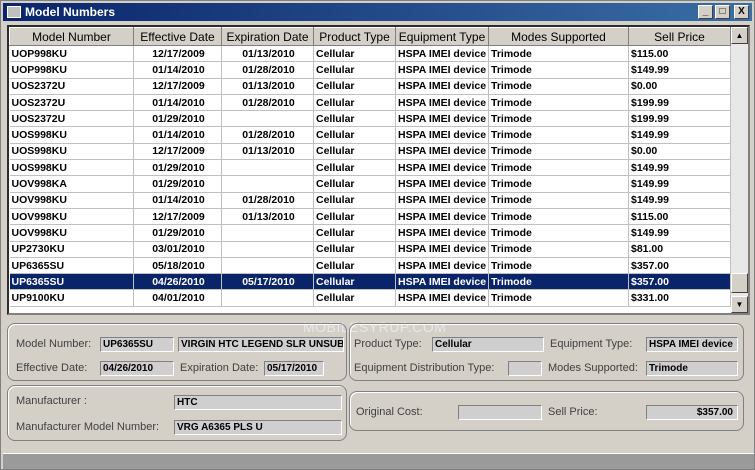 The width and height of the screenshot is (755, 470). What do you see at coordinates (51, 401) in the screenshot?
I see `manufacturer-label: Manufacturer :` at bounding box center [51, 401].